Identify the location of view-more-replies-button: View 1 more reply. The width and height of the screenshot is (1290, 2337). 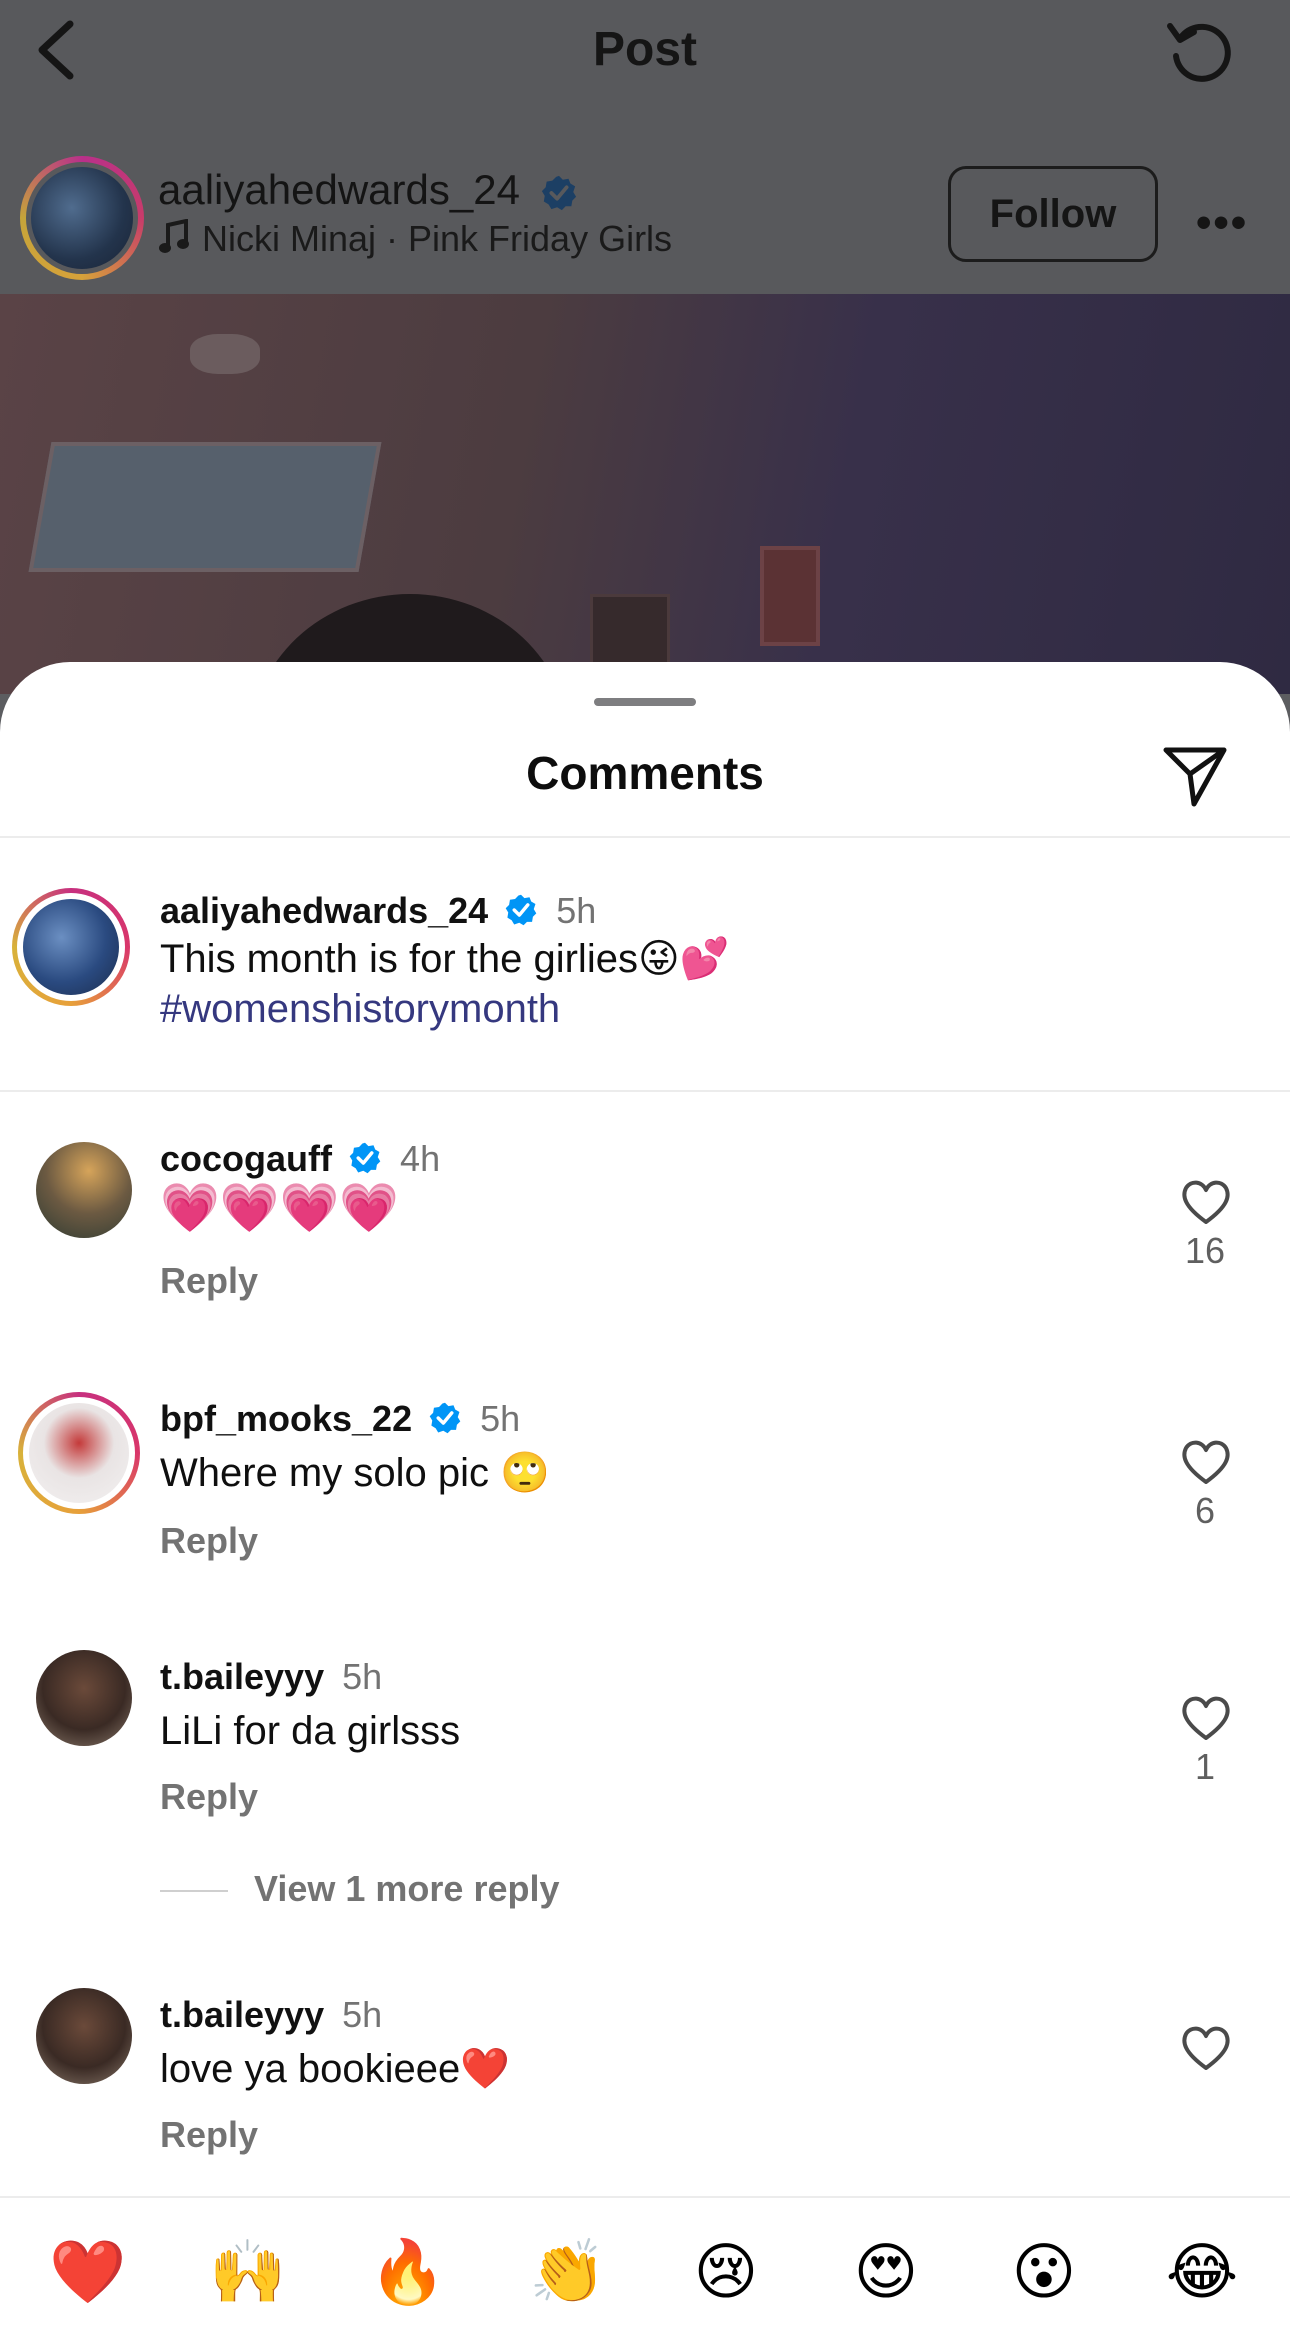
(360, 1889).